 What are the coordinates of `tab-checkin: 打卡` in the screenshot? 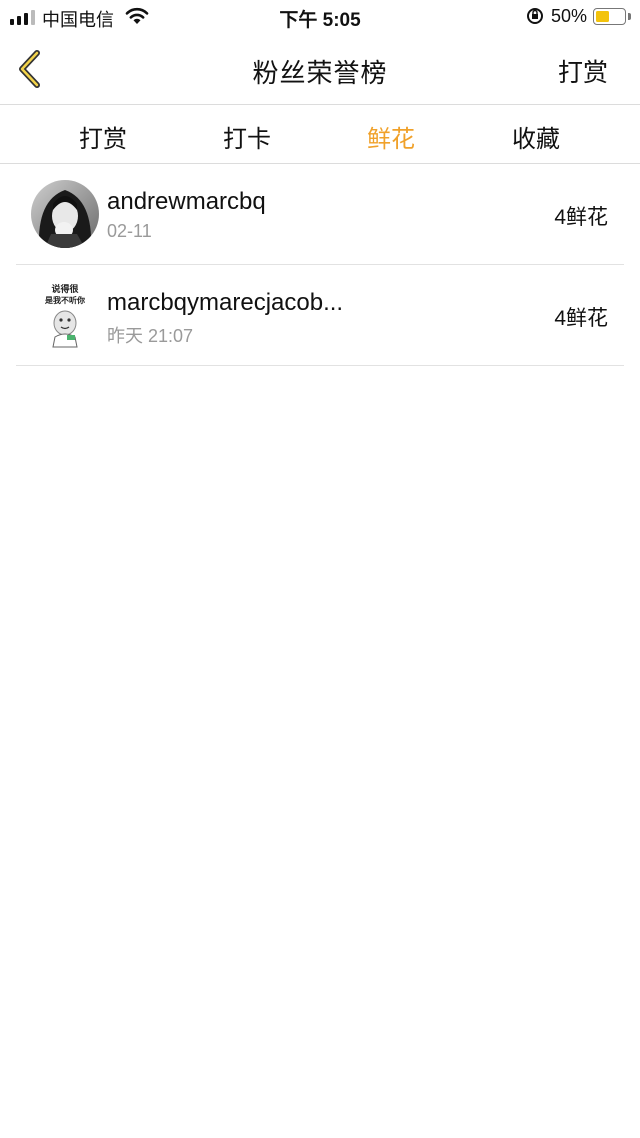 It's located at (247, 136).